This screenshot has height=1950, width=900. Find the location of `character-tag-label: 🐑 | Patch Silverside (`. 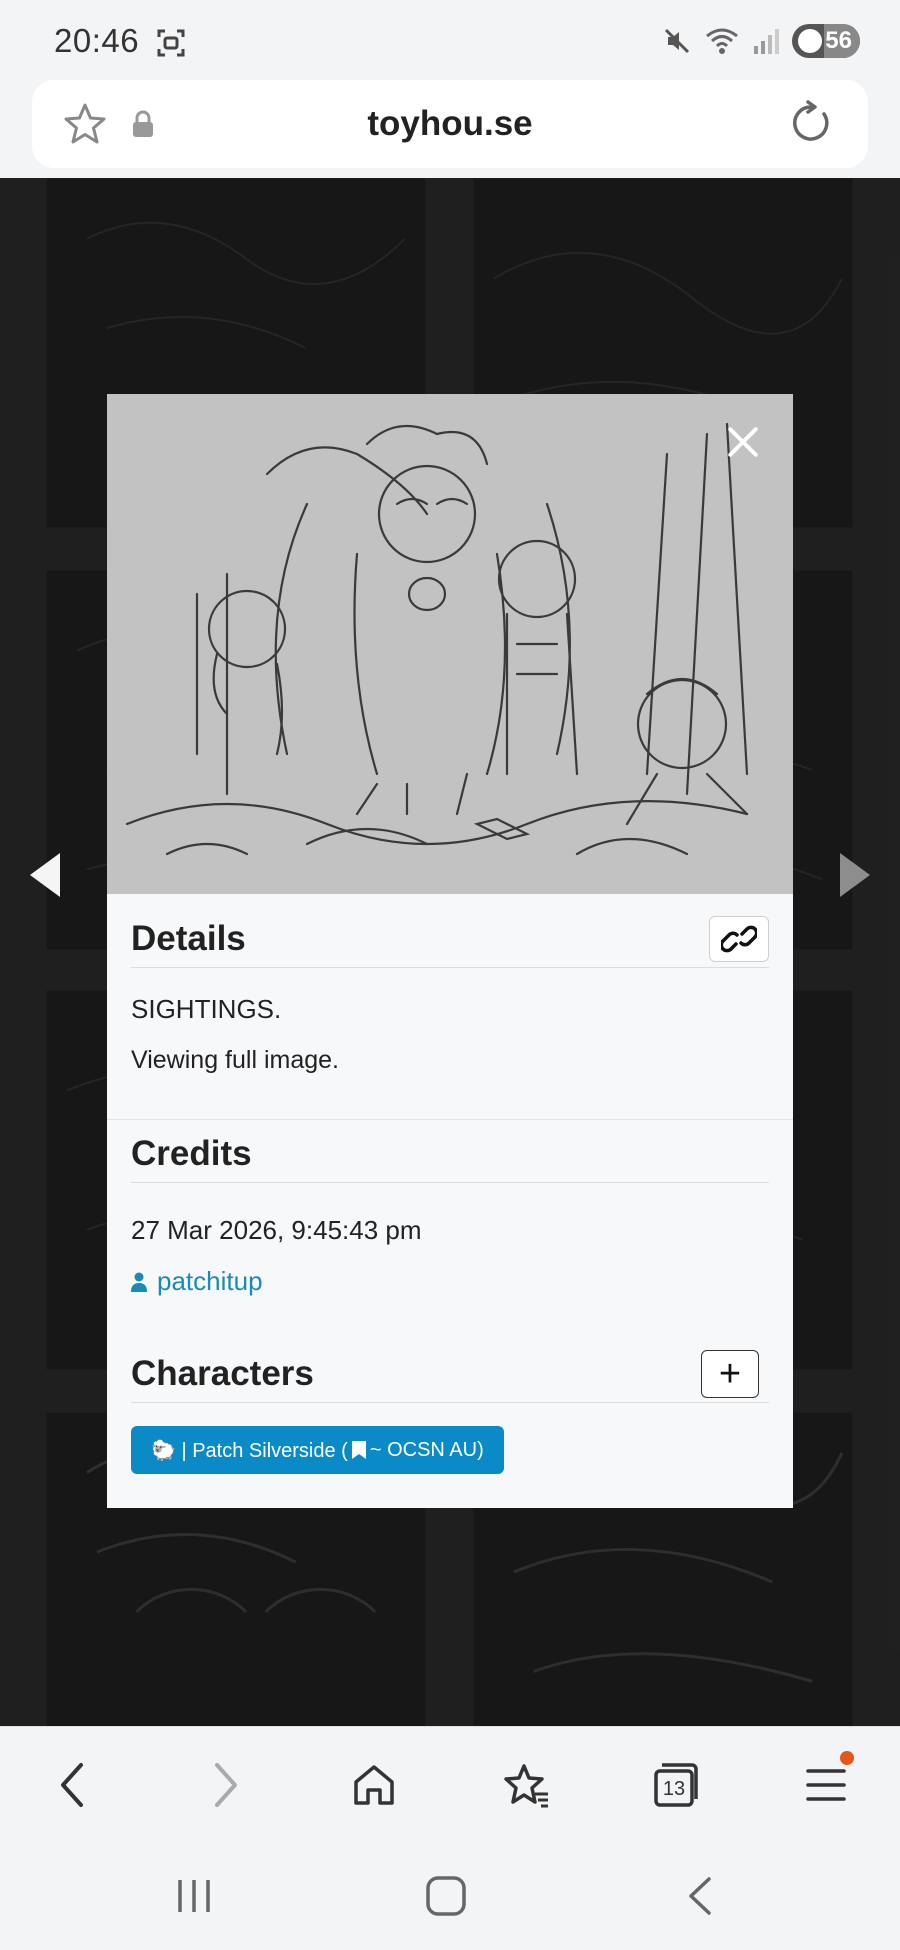

character-tag-label: 🐑 | Patch Silverside ( is located at coordinates (249, 1450).